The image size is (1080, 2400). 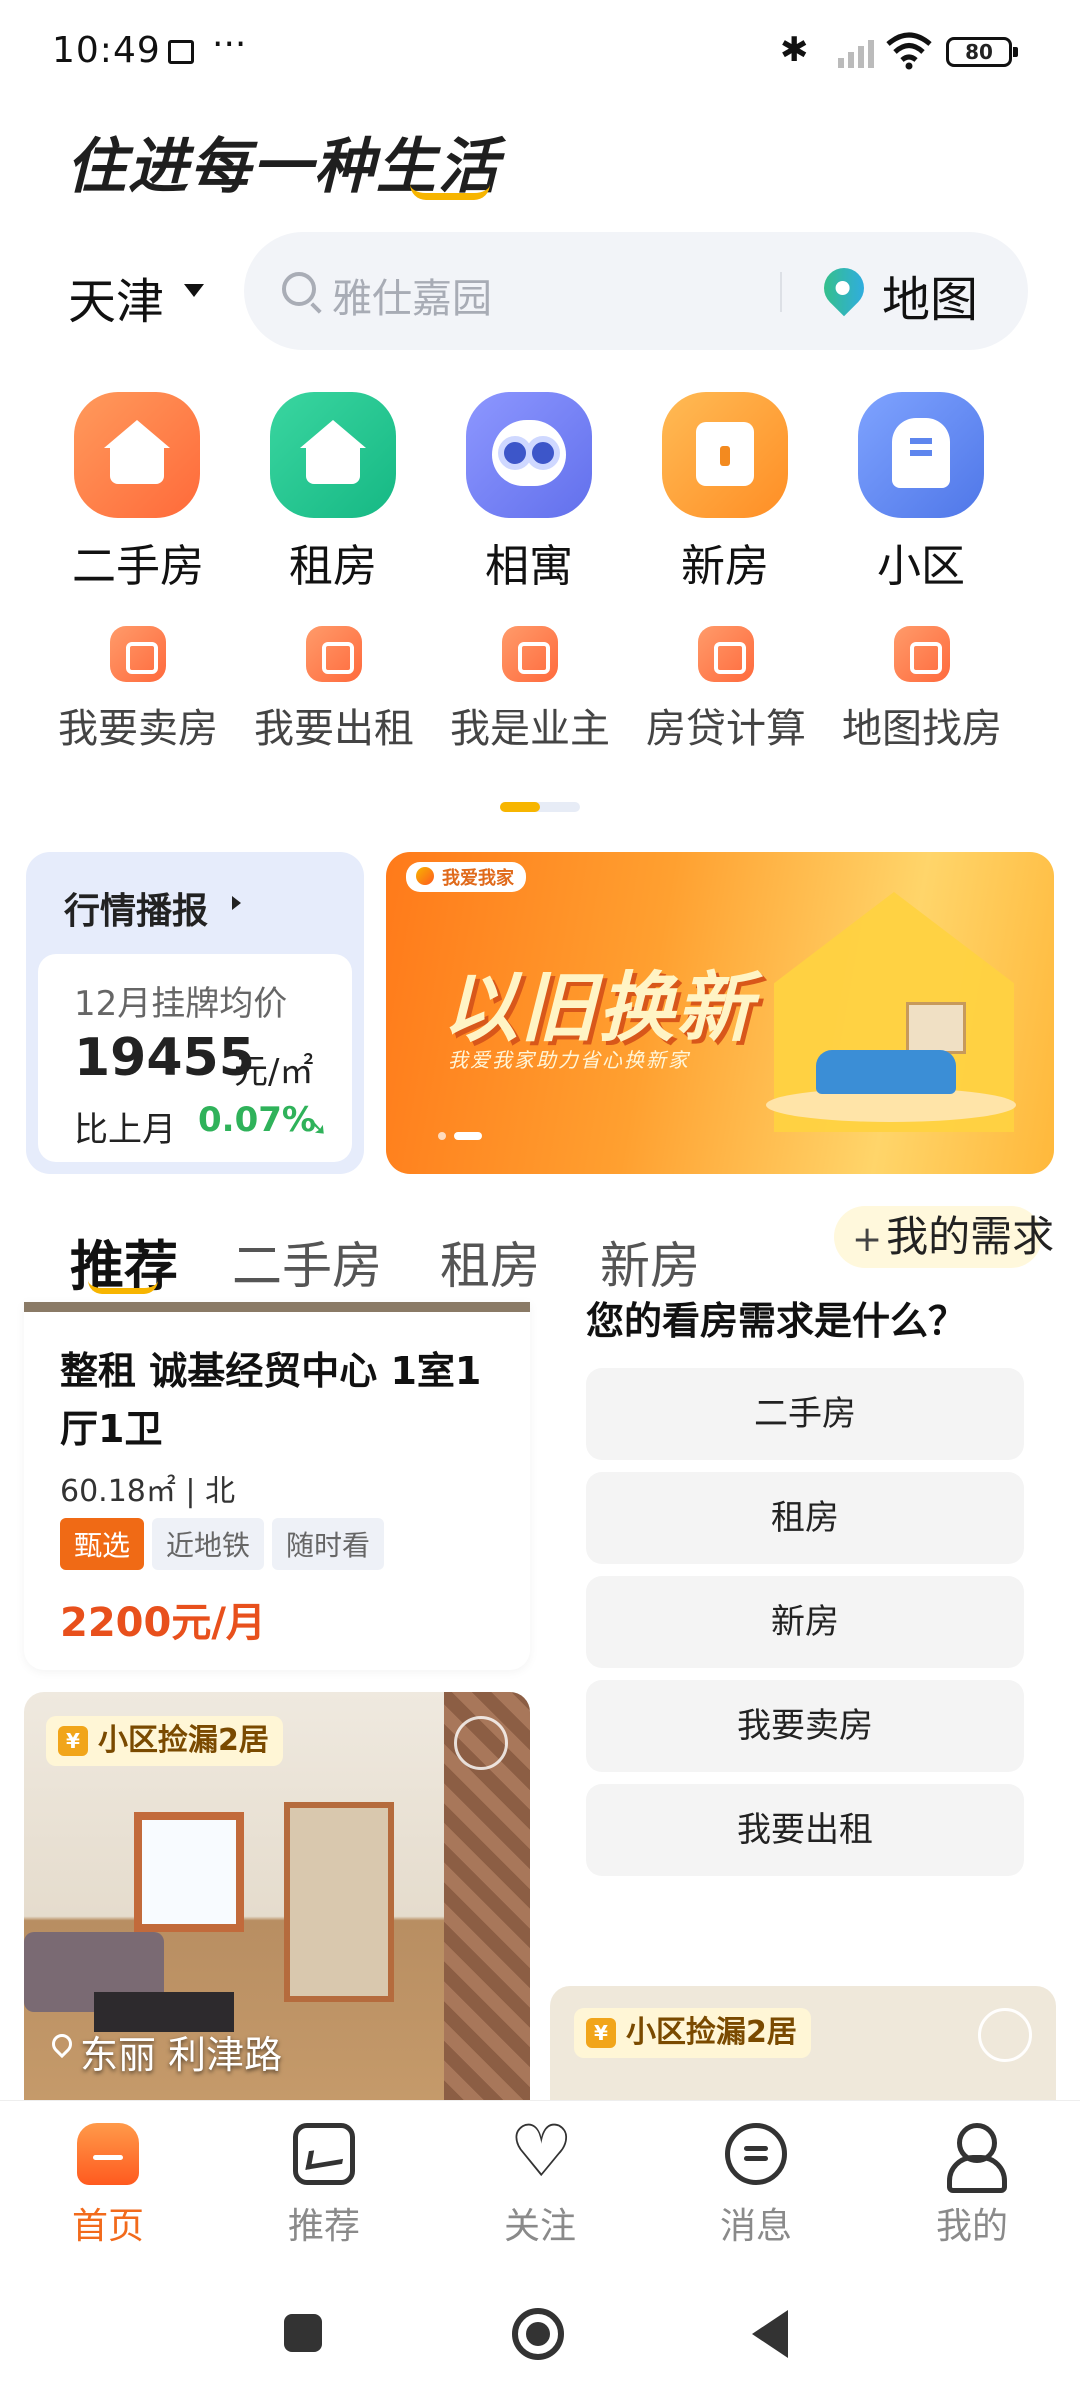 I want to click on nav-home: 首页, so click(x=108, y=2186).